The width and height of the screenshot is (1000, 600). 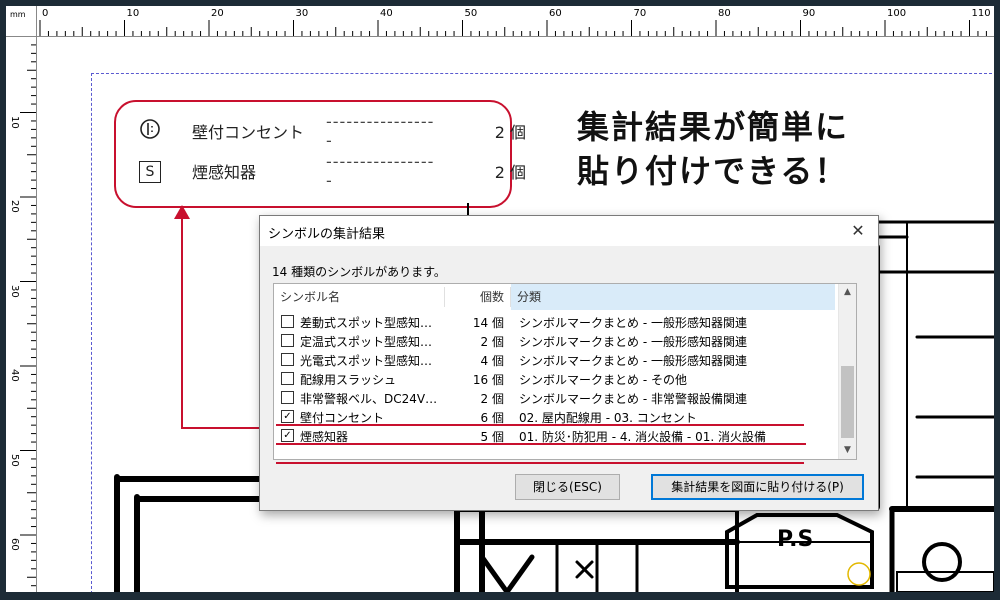 What do you see at coordinates (45, 13) in the screenshot?
I see `ruler-label: 0` at bounding box center [45, 13].